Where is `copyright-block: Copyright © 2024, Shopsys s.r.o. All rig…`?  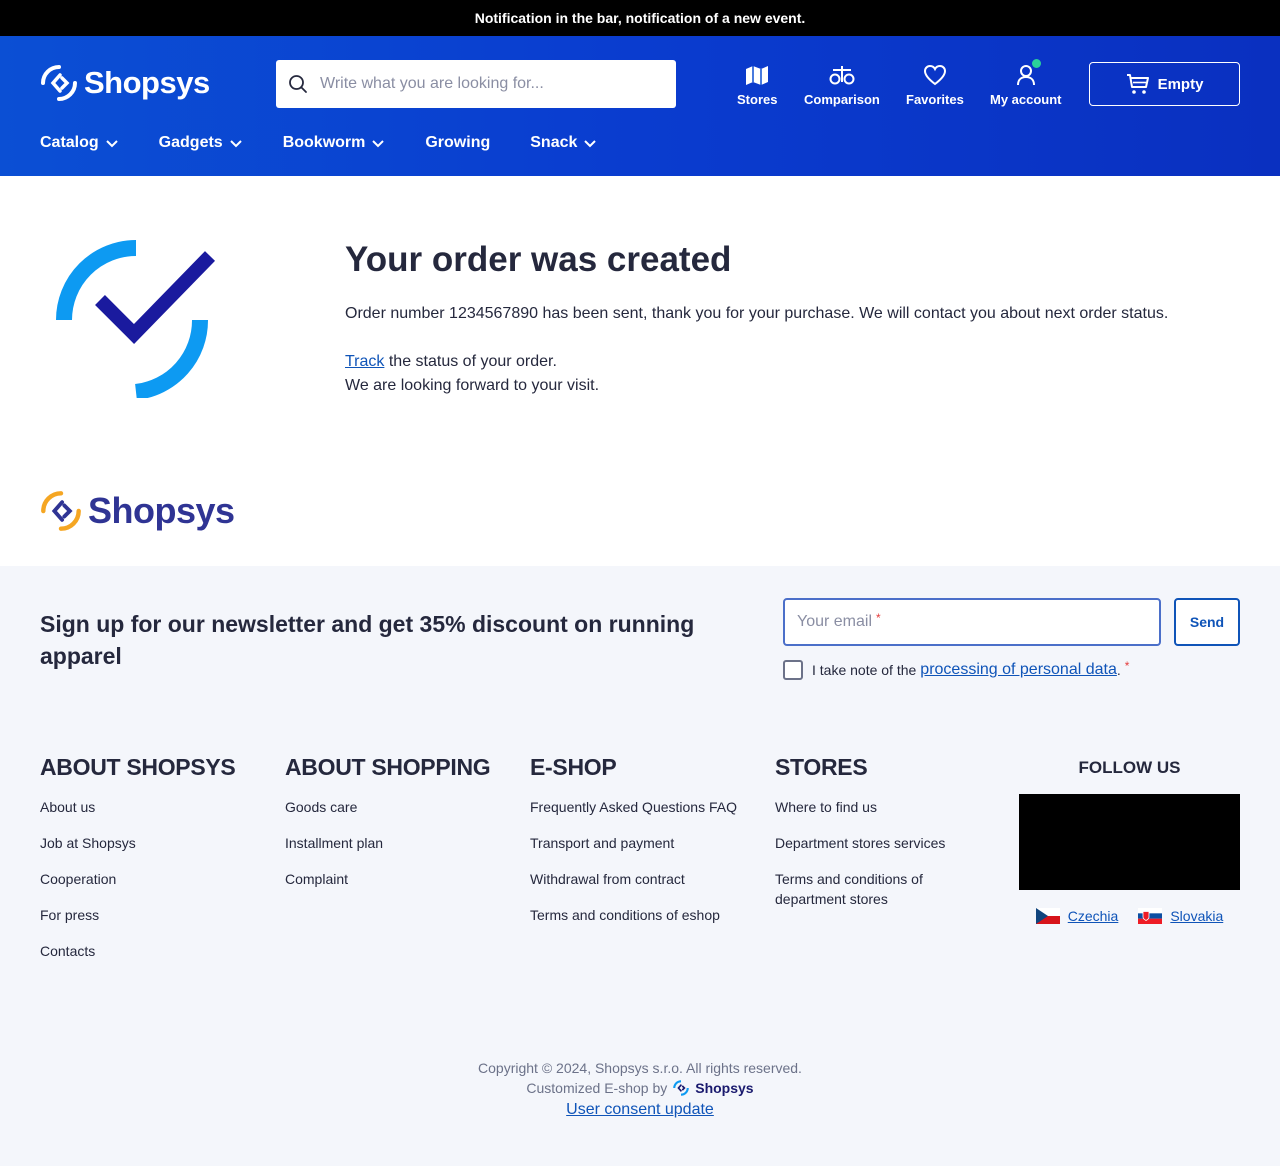
copyright-block: Copyright © 2024, Shopsys s.r.o. All rig… is located at coordinates (640, 1089).